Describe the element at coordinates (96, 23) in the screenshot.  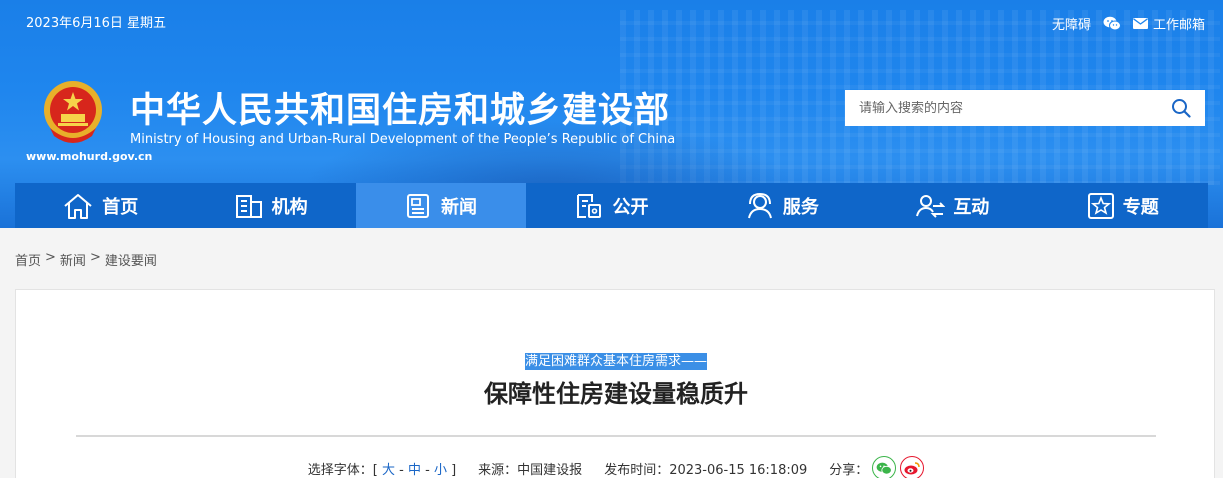
I see `current-date: 2023年6月16日 星期五` at that location.